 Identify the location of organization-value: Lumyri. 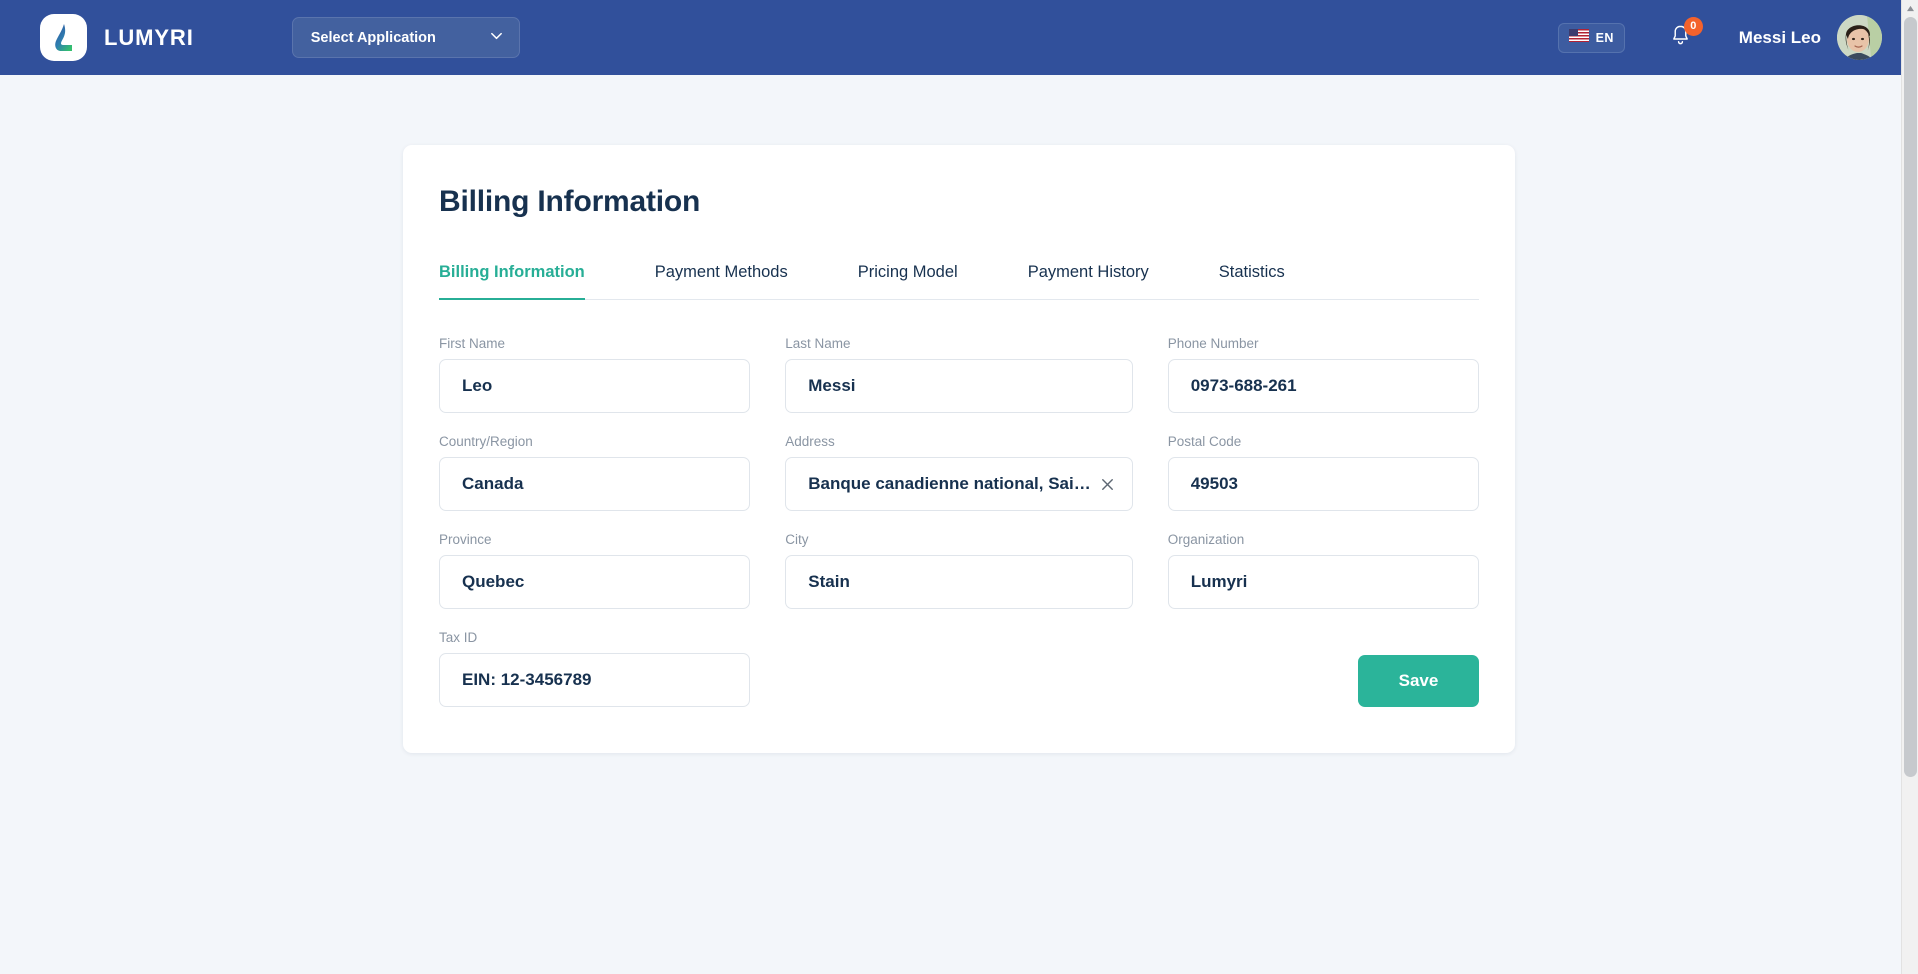
(1219, 581).